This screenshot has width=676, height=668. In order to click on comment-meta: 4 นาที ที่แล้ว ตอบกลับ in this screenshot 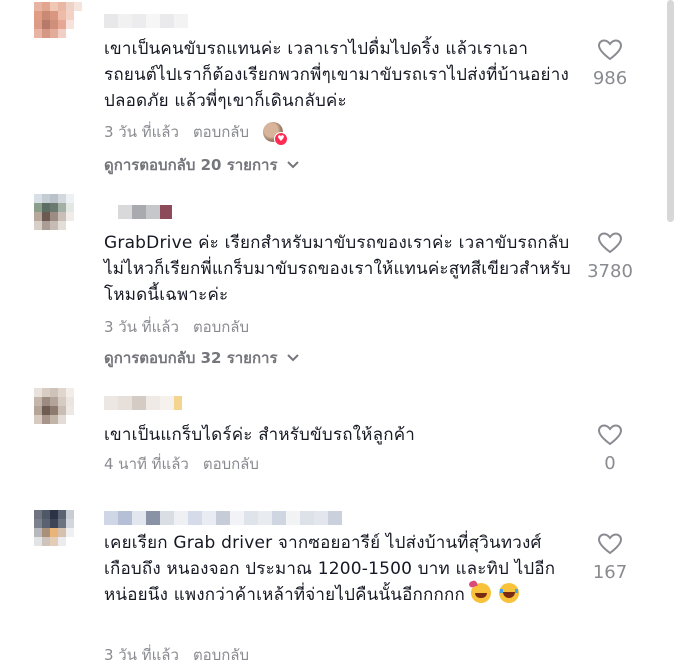, I will do `click(181, 464)`.